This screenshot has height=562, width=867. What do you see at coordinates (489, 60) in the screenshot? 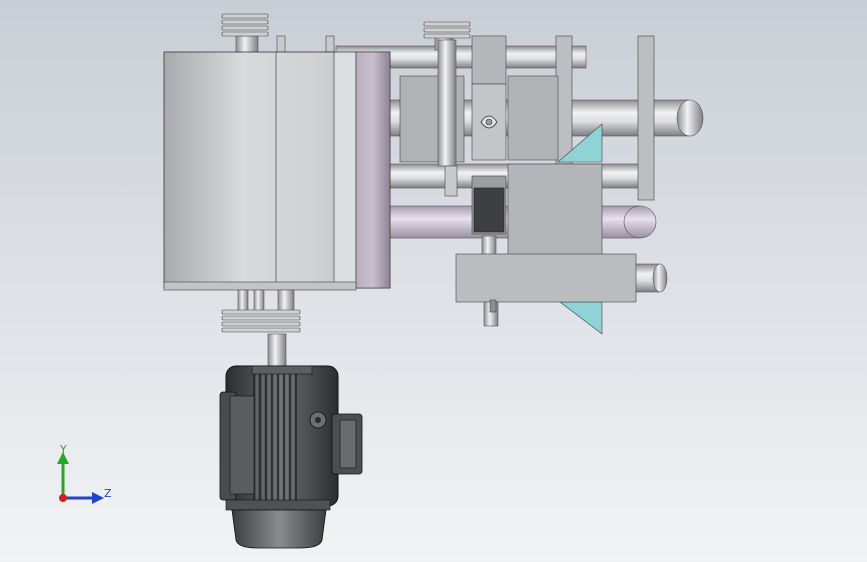
I see `top-clamp-block` at bounding box center [489, 60].